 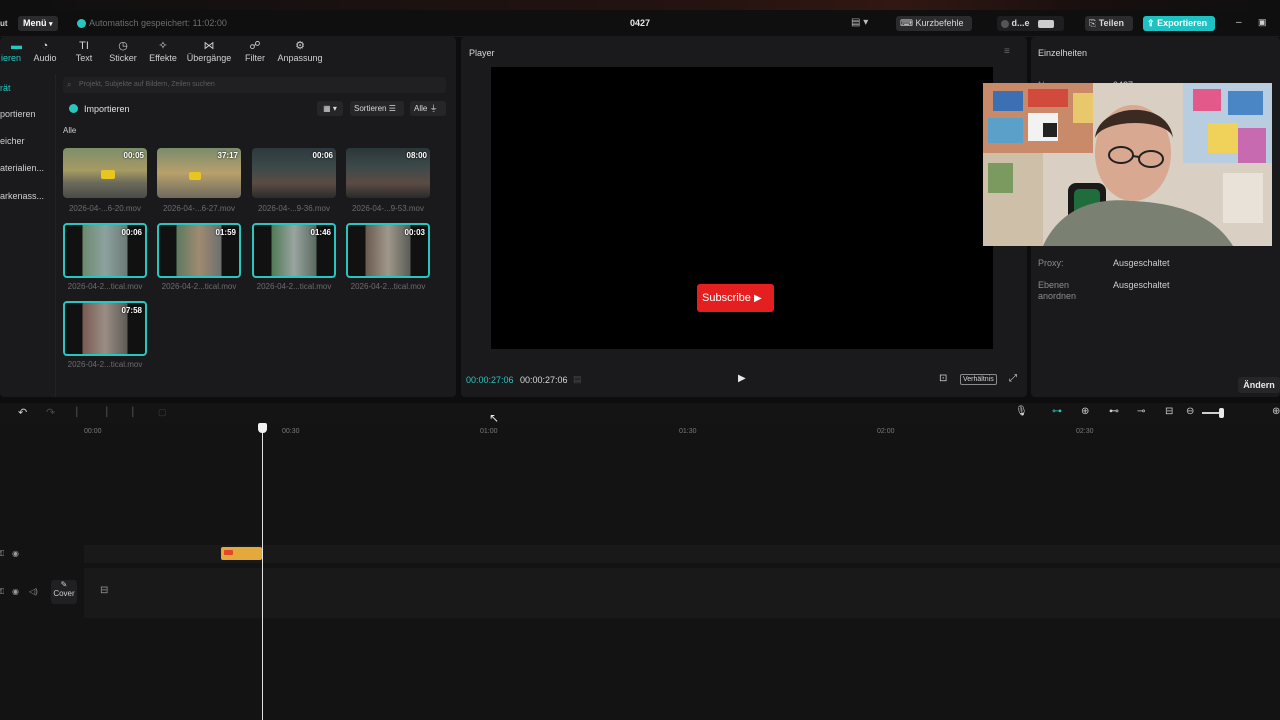 I want to click on media-duration: 01:59, so click(x=225, y=232).